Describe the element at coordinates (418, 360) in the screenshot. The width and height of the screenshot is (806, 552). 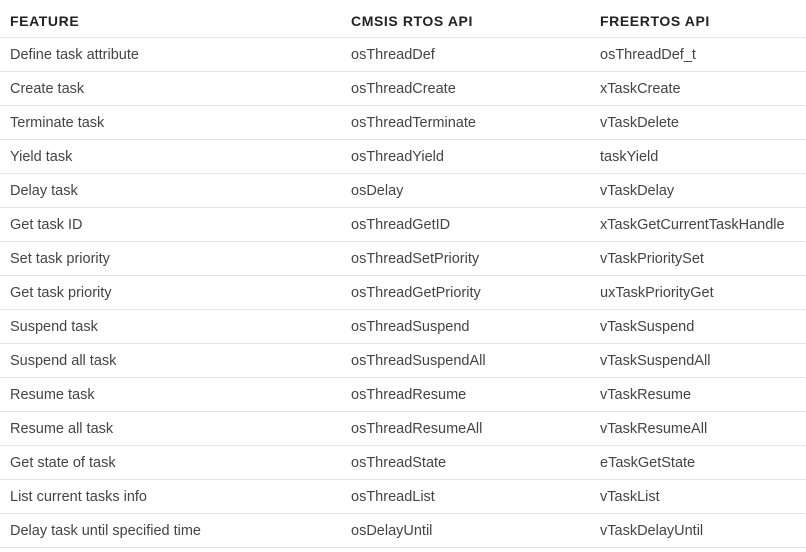
I see `cmsis-cell: osThreadSuspendAll` at that location.